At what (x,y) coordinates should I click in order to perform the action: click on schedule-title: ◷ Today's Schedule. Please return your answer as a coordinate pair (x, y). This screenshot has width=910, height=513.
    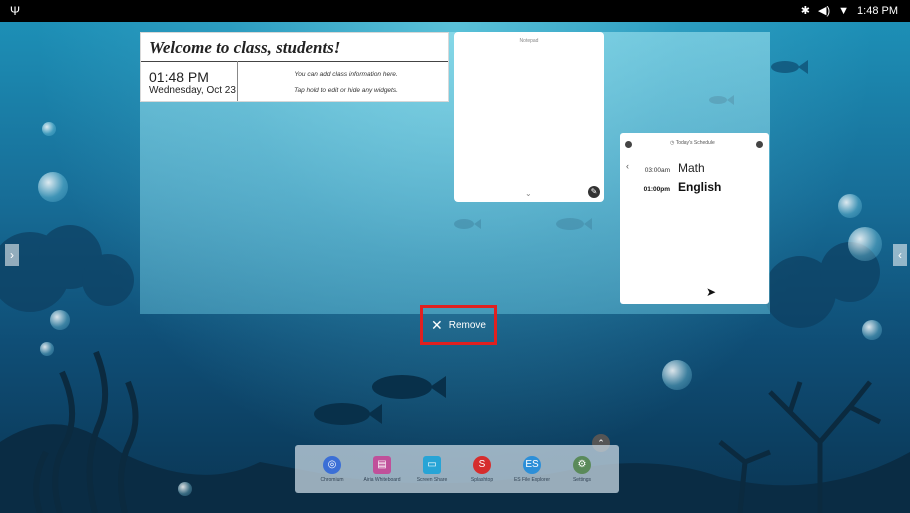
    Looking at the image, I should click on (692, 143).